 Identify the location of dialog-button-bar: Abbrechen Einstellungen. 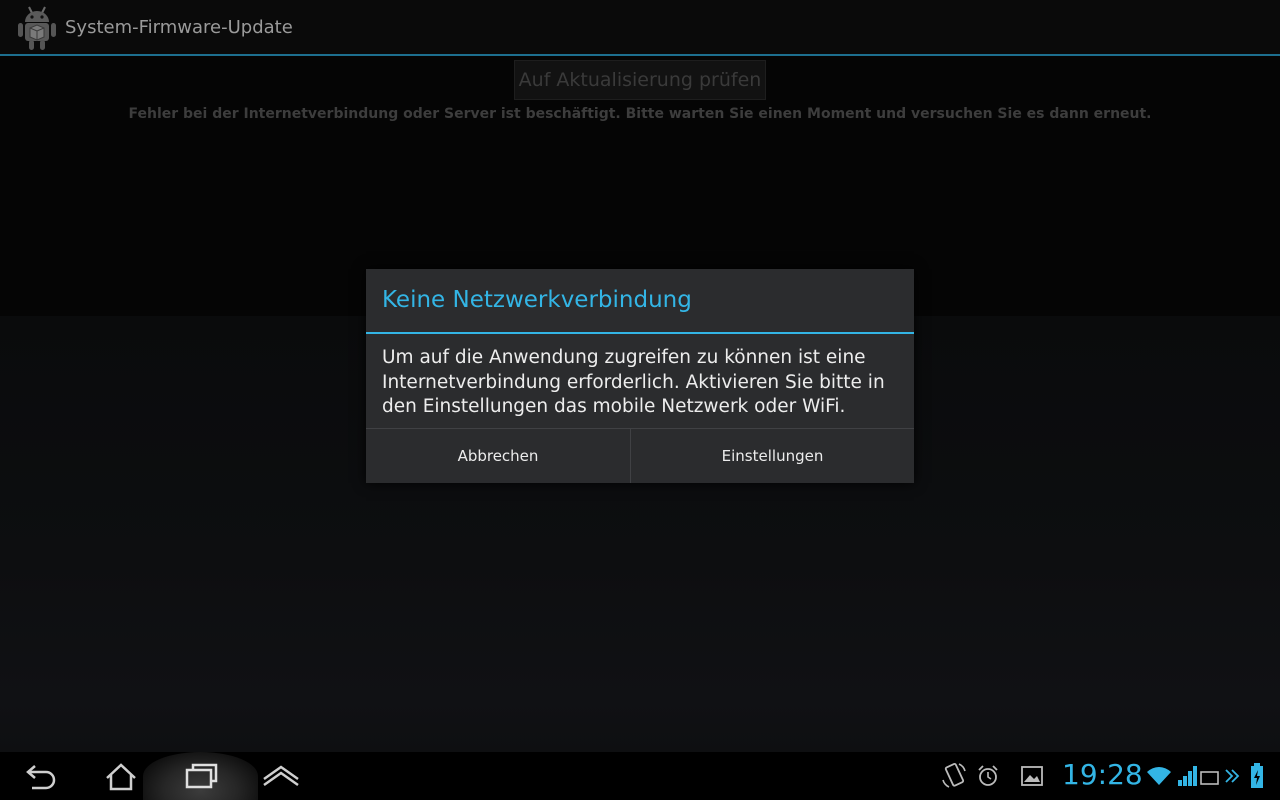
(640, 455).